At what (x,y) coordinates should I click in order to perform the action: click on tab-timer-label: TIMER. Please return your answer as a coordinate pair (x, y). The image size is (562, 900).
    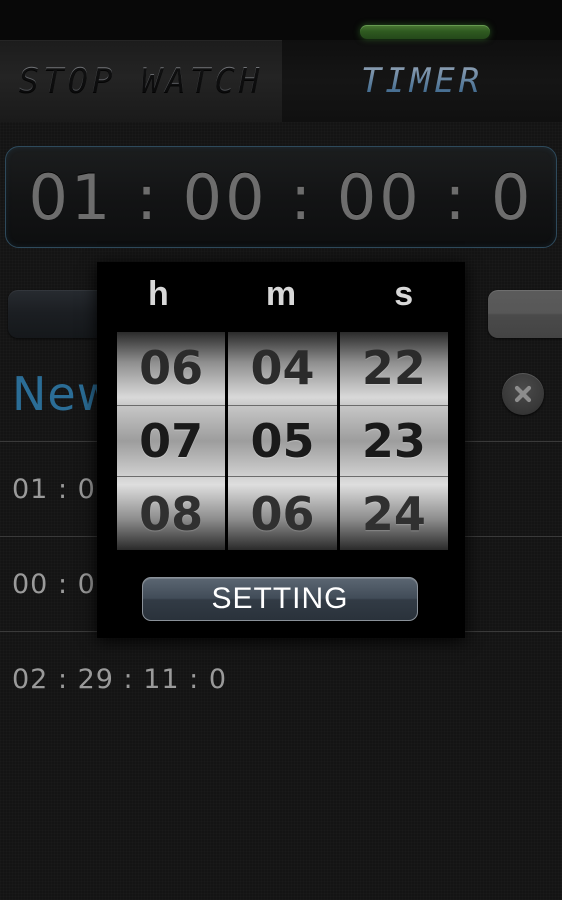
    Looking at the image, I should click on (422, 81).